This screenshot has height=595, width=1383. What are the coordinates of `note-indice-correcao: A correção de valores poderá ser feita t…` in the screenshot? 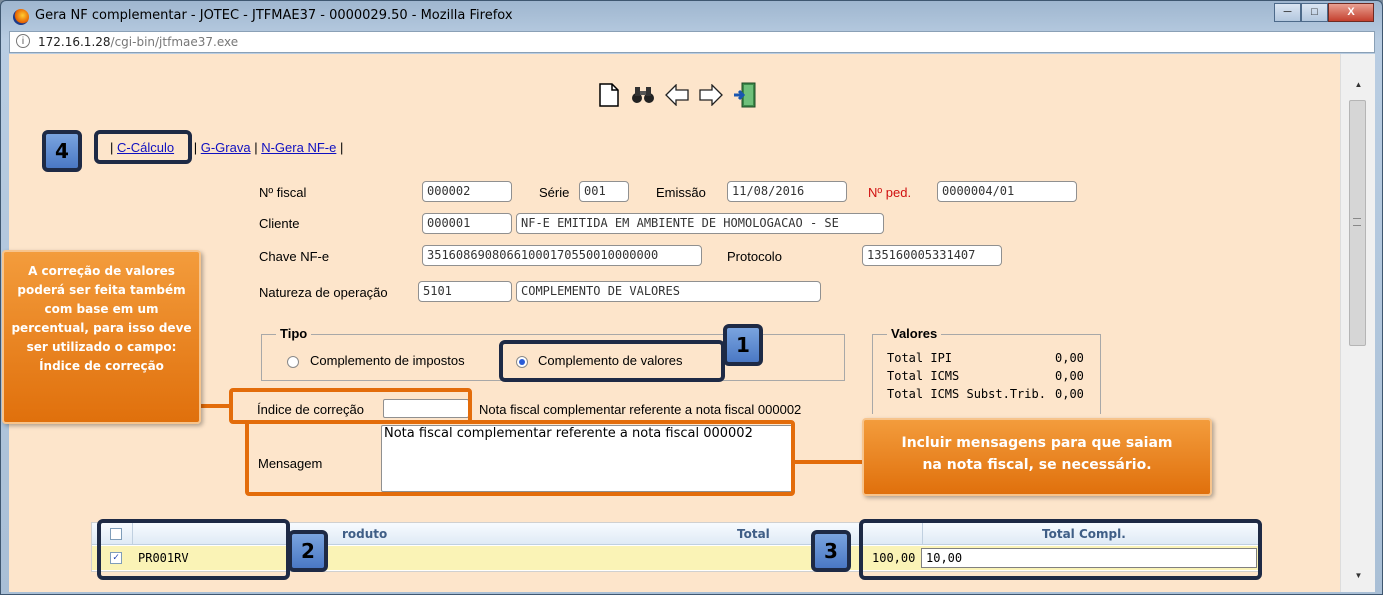 It's located at (101, 337).